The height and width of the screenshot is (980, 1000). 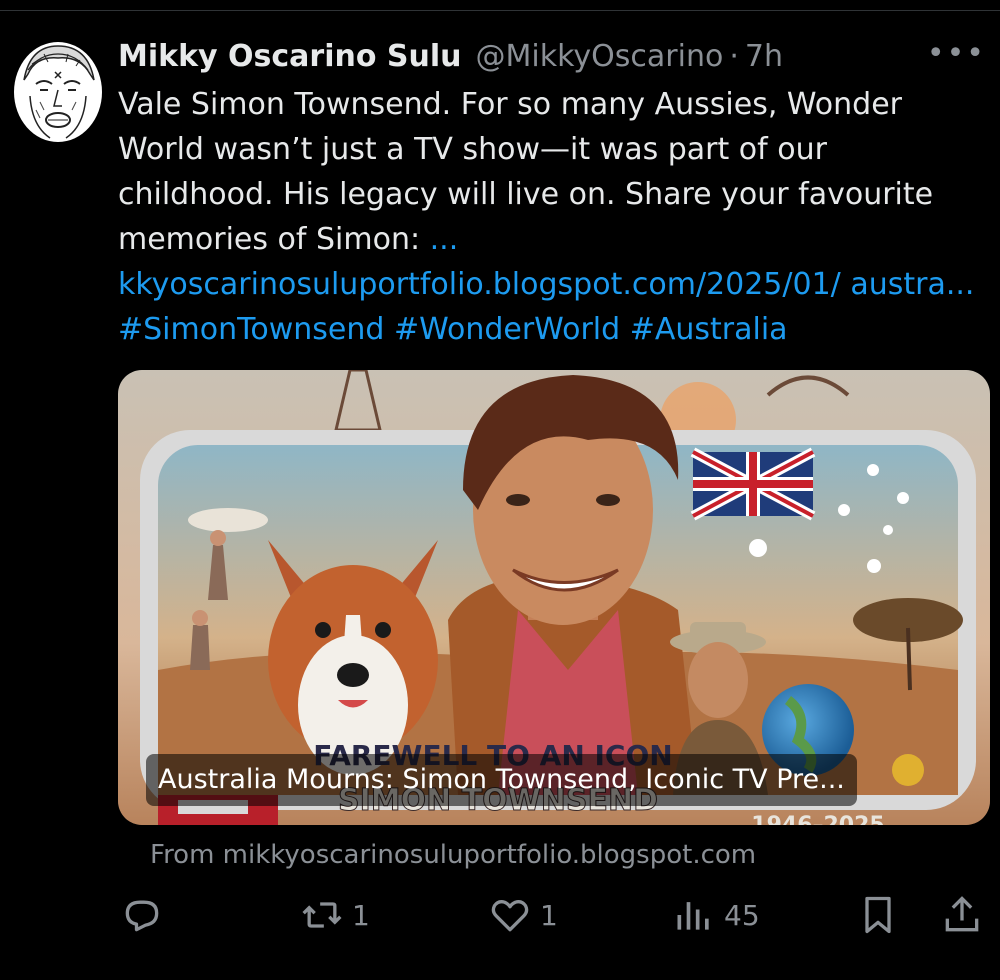 What do you see at coordinates (549, 915) in the screenshot?
I see `like-count: 1` at bounding box center [549, 915].